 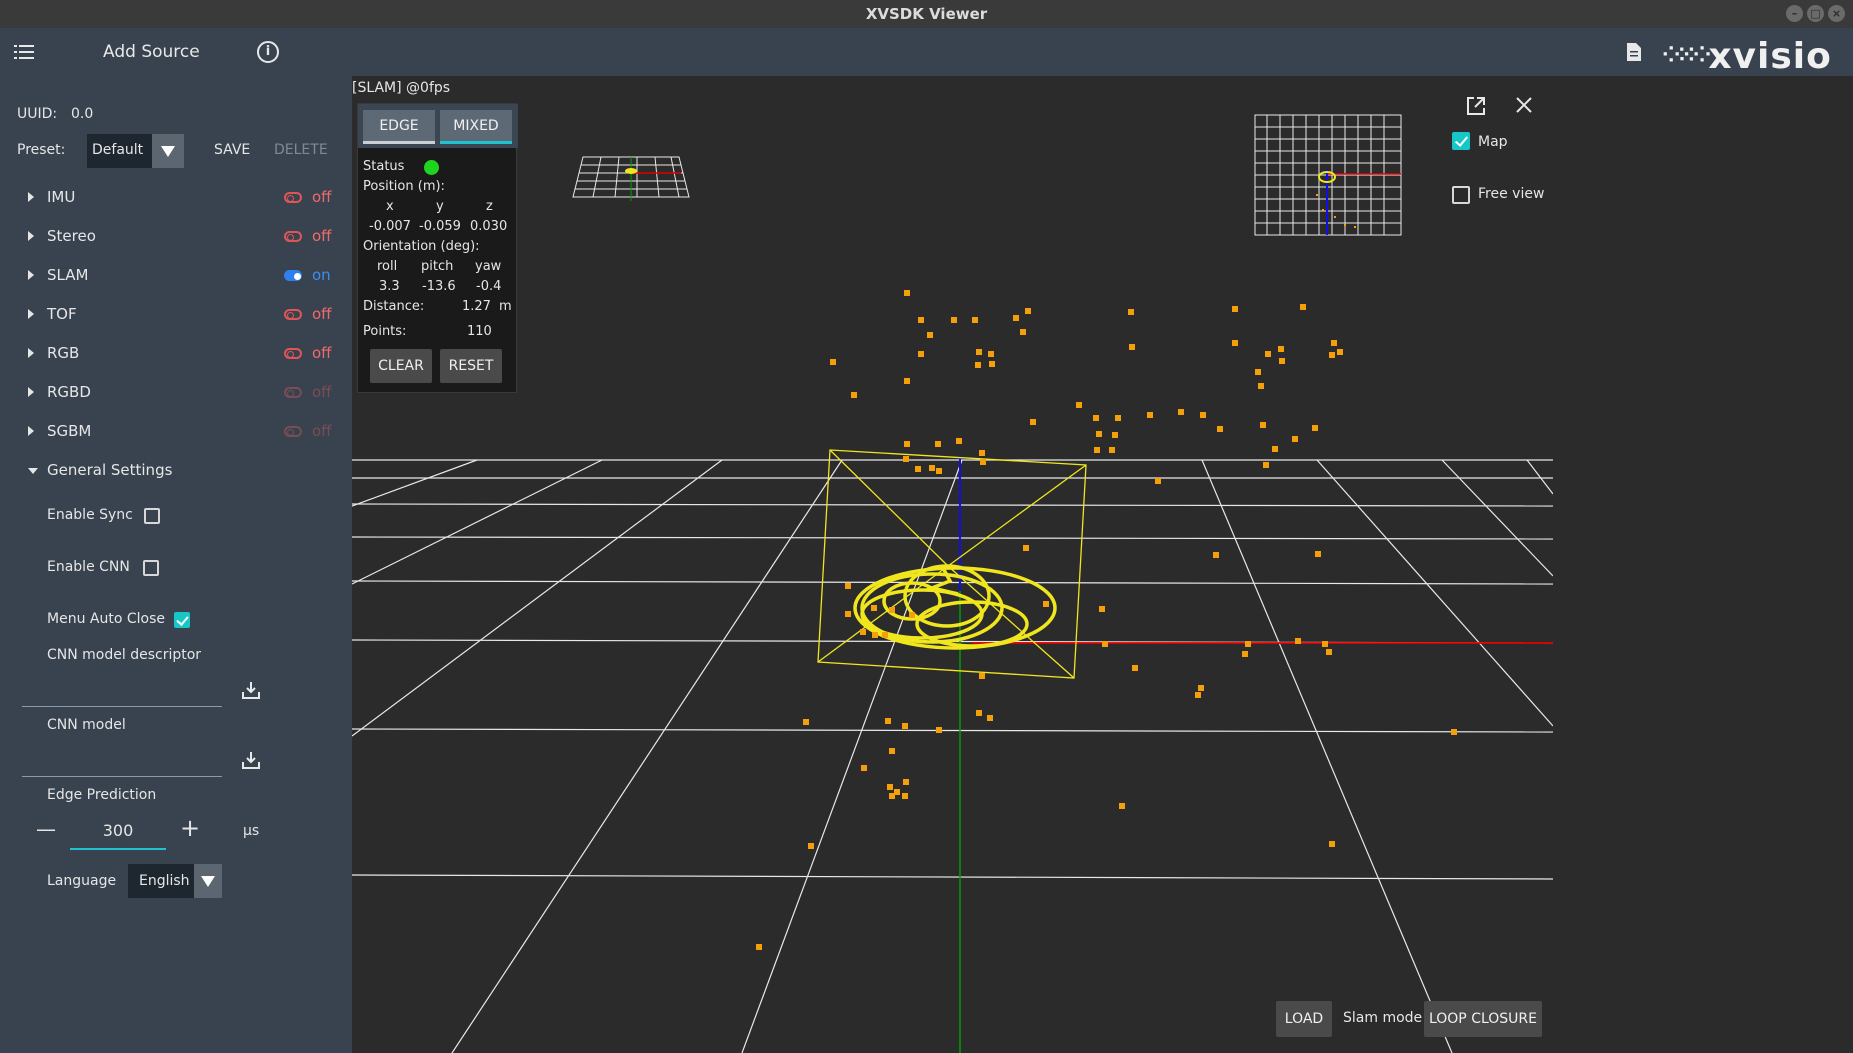 I want to click on language-select: English, so click(x=161, y=881).